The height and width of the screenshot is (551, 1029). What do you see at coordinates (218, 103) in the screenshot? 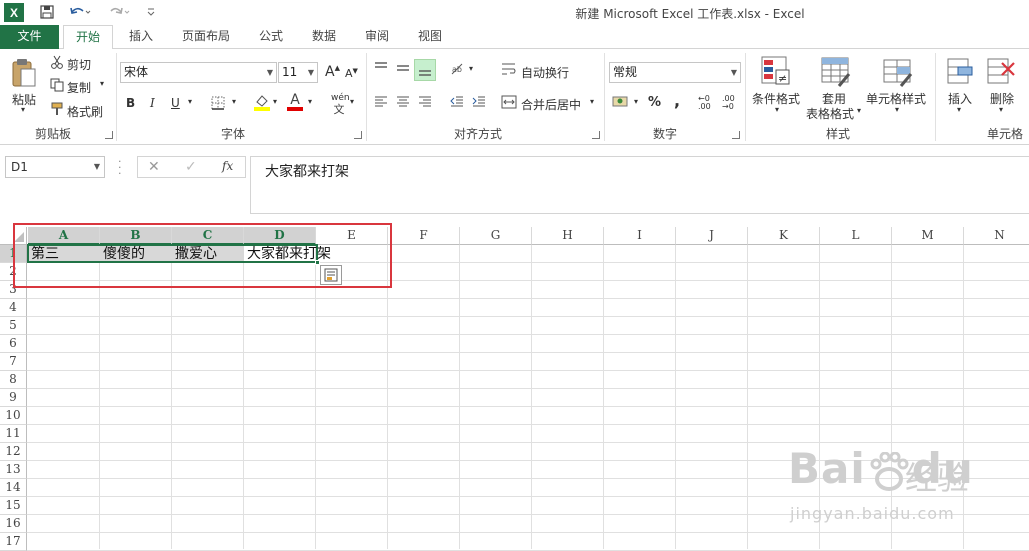
I see `borders-icon` at bounding box center [218, 103].